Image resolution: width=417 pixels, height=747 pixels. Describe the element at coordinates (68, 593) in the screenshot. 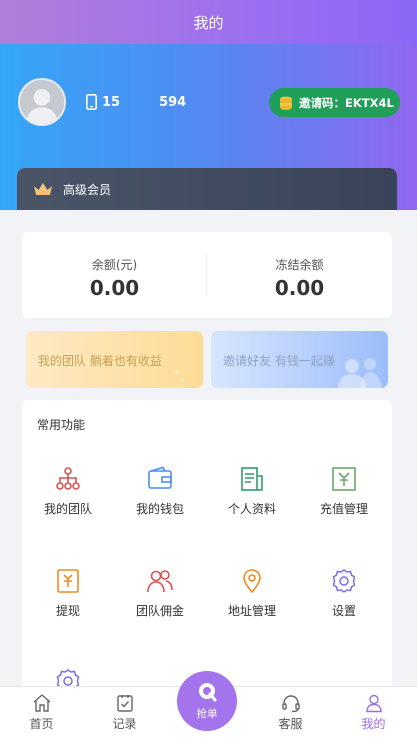

I see `function-withdraw: 提现` at that location.